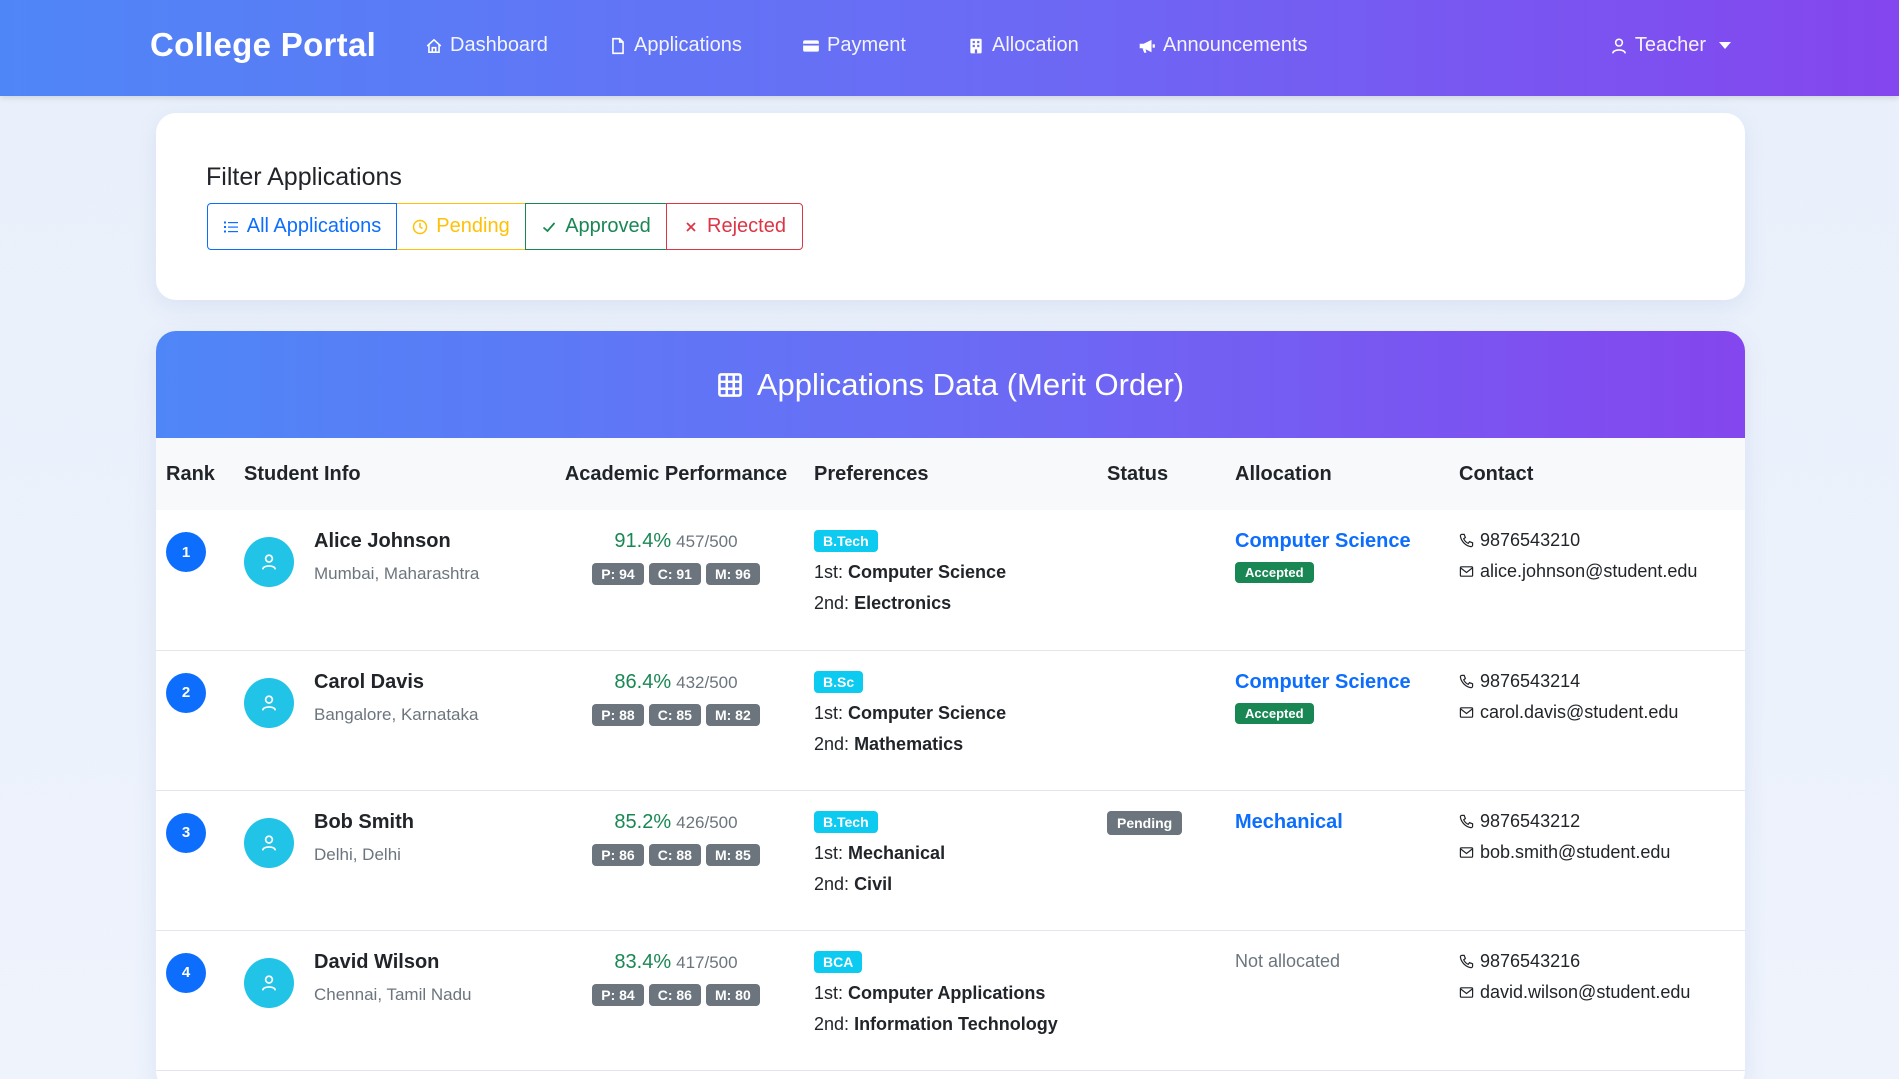 This screenshot has height=1079, width=1899. Describe the element at coordinates (1530, 821) in the screenshot. I see `phone-number: 9876543212` at that location.